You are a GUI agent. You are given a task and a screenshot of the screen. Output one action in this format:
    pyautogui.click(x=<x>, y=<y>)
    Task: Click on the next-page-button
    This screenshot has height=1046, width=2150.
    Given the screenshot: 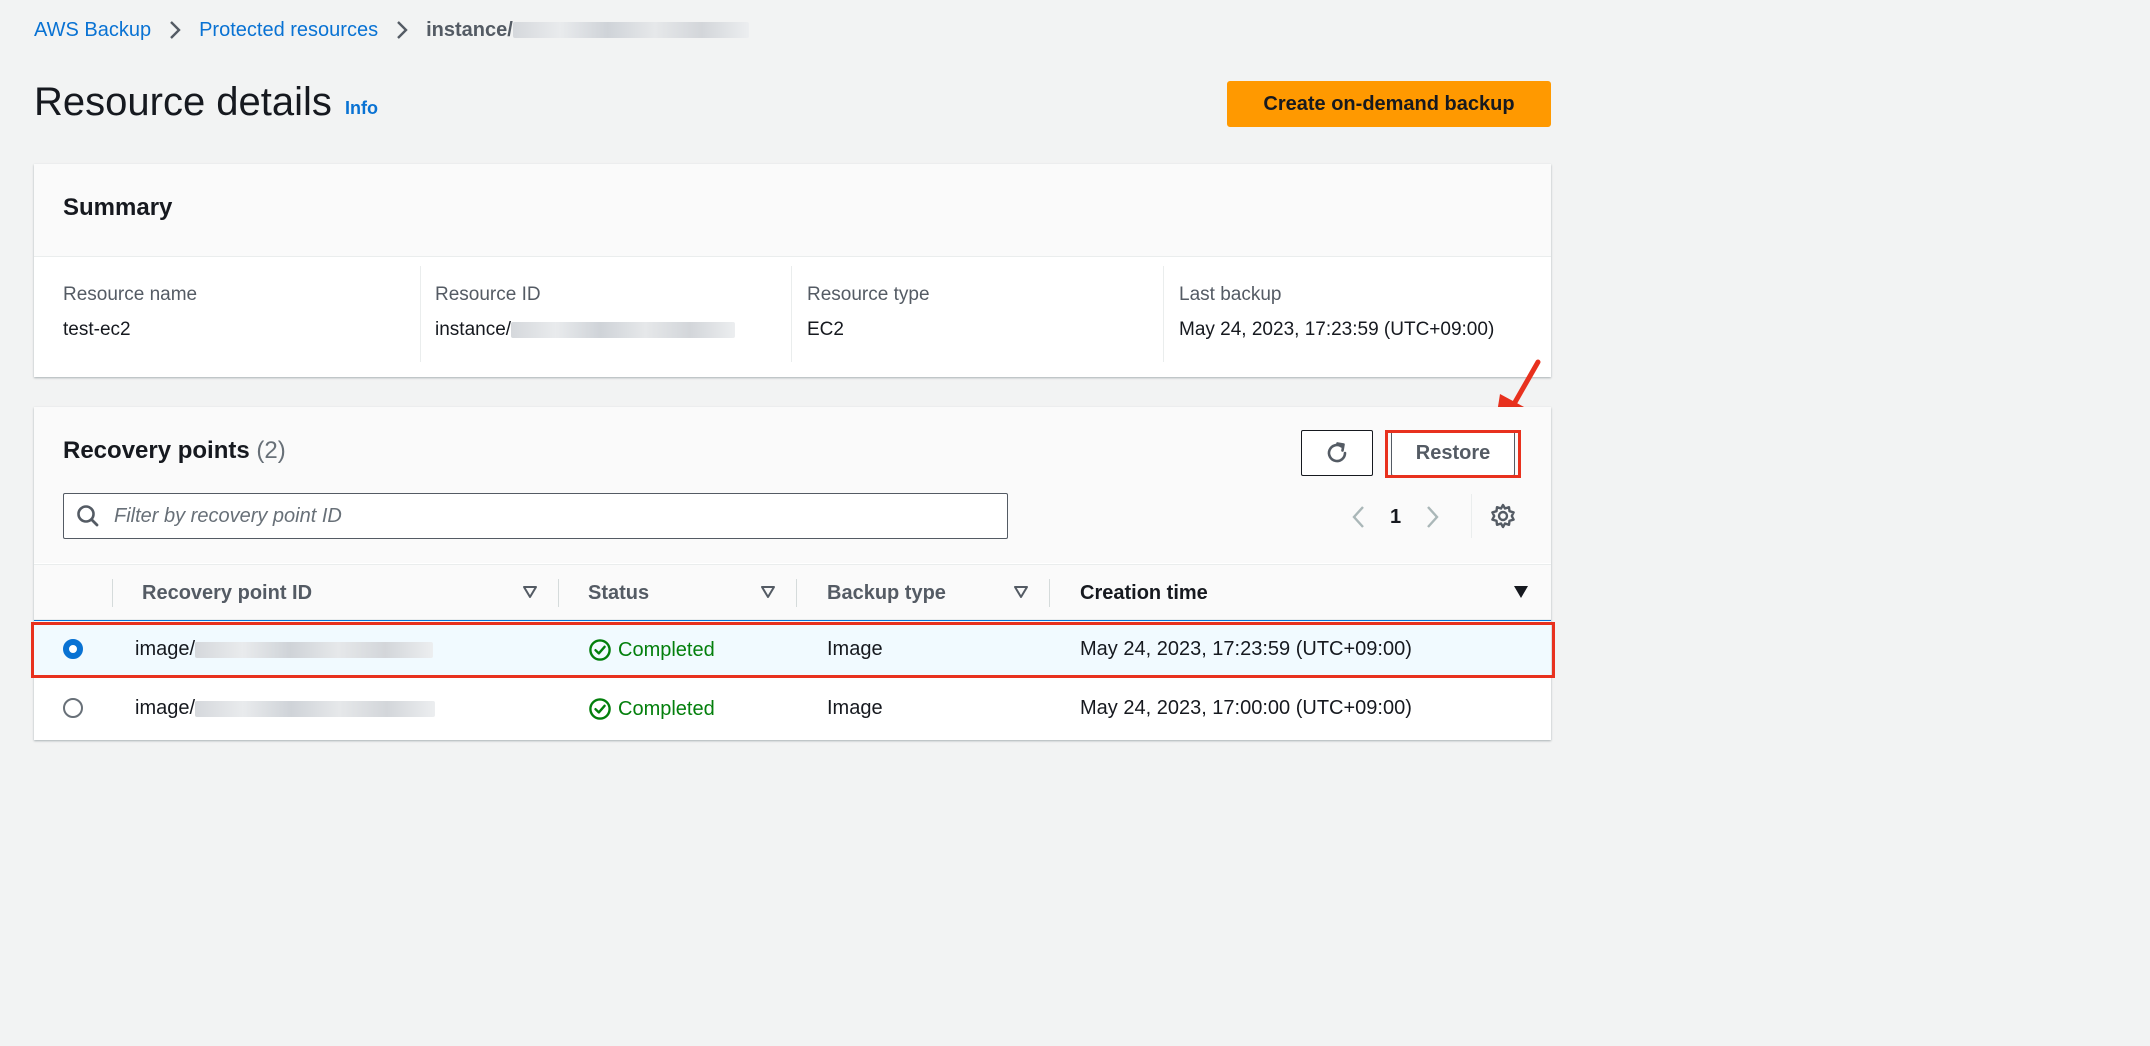 What is the action you would take?
    pyautogui.click(x=1432, y=517)
    